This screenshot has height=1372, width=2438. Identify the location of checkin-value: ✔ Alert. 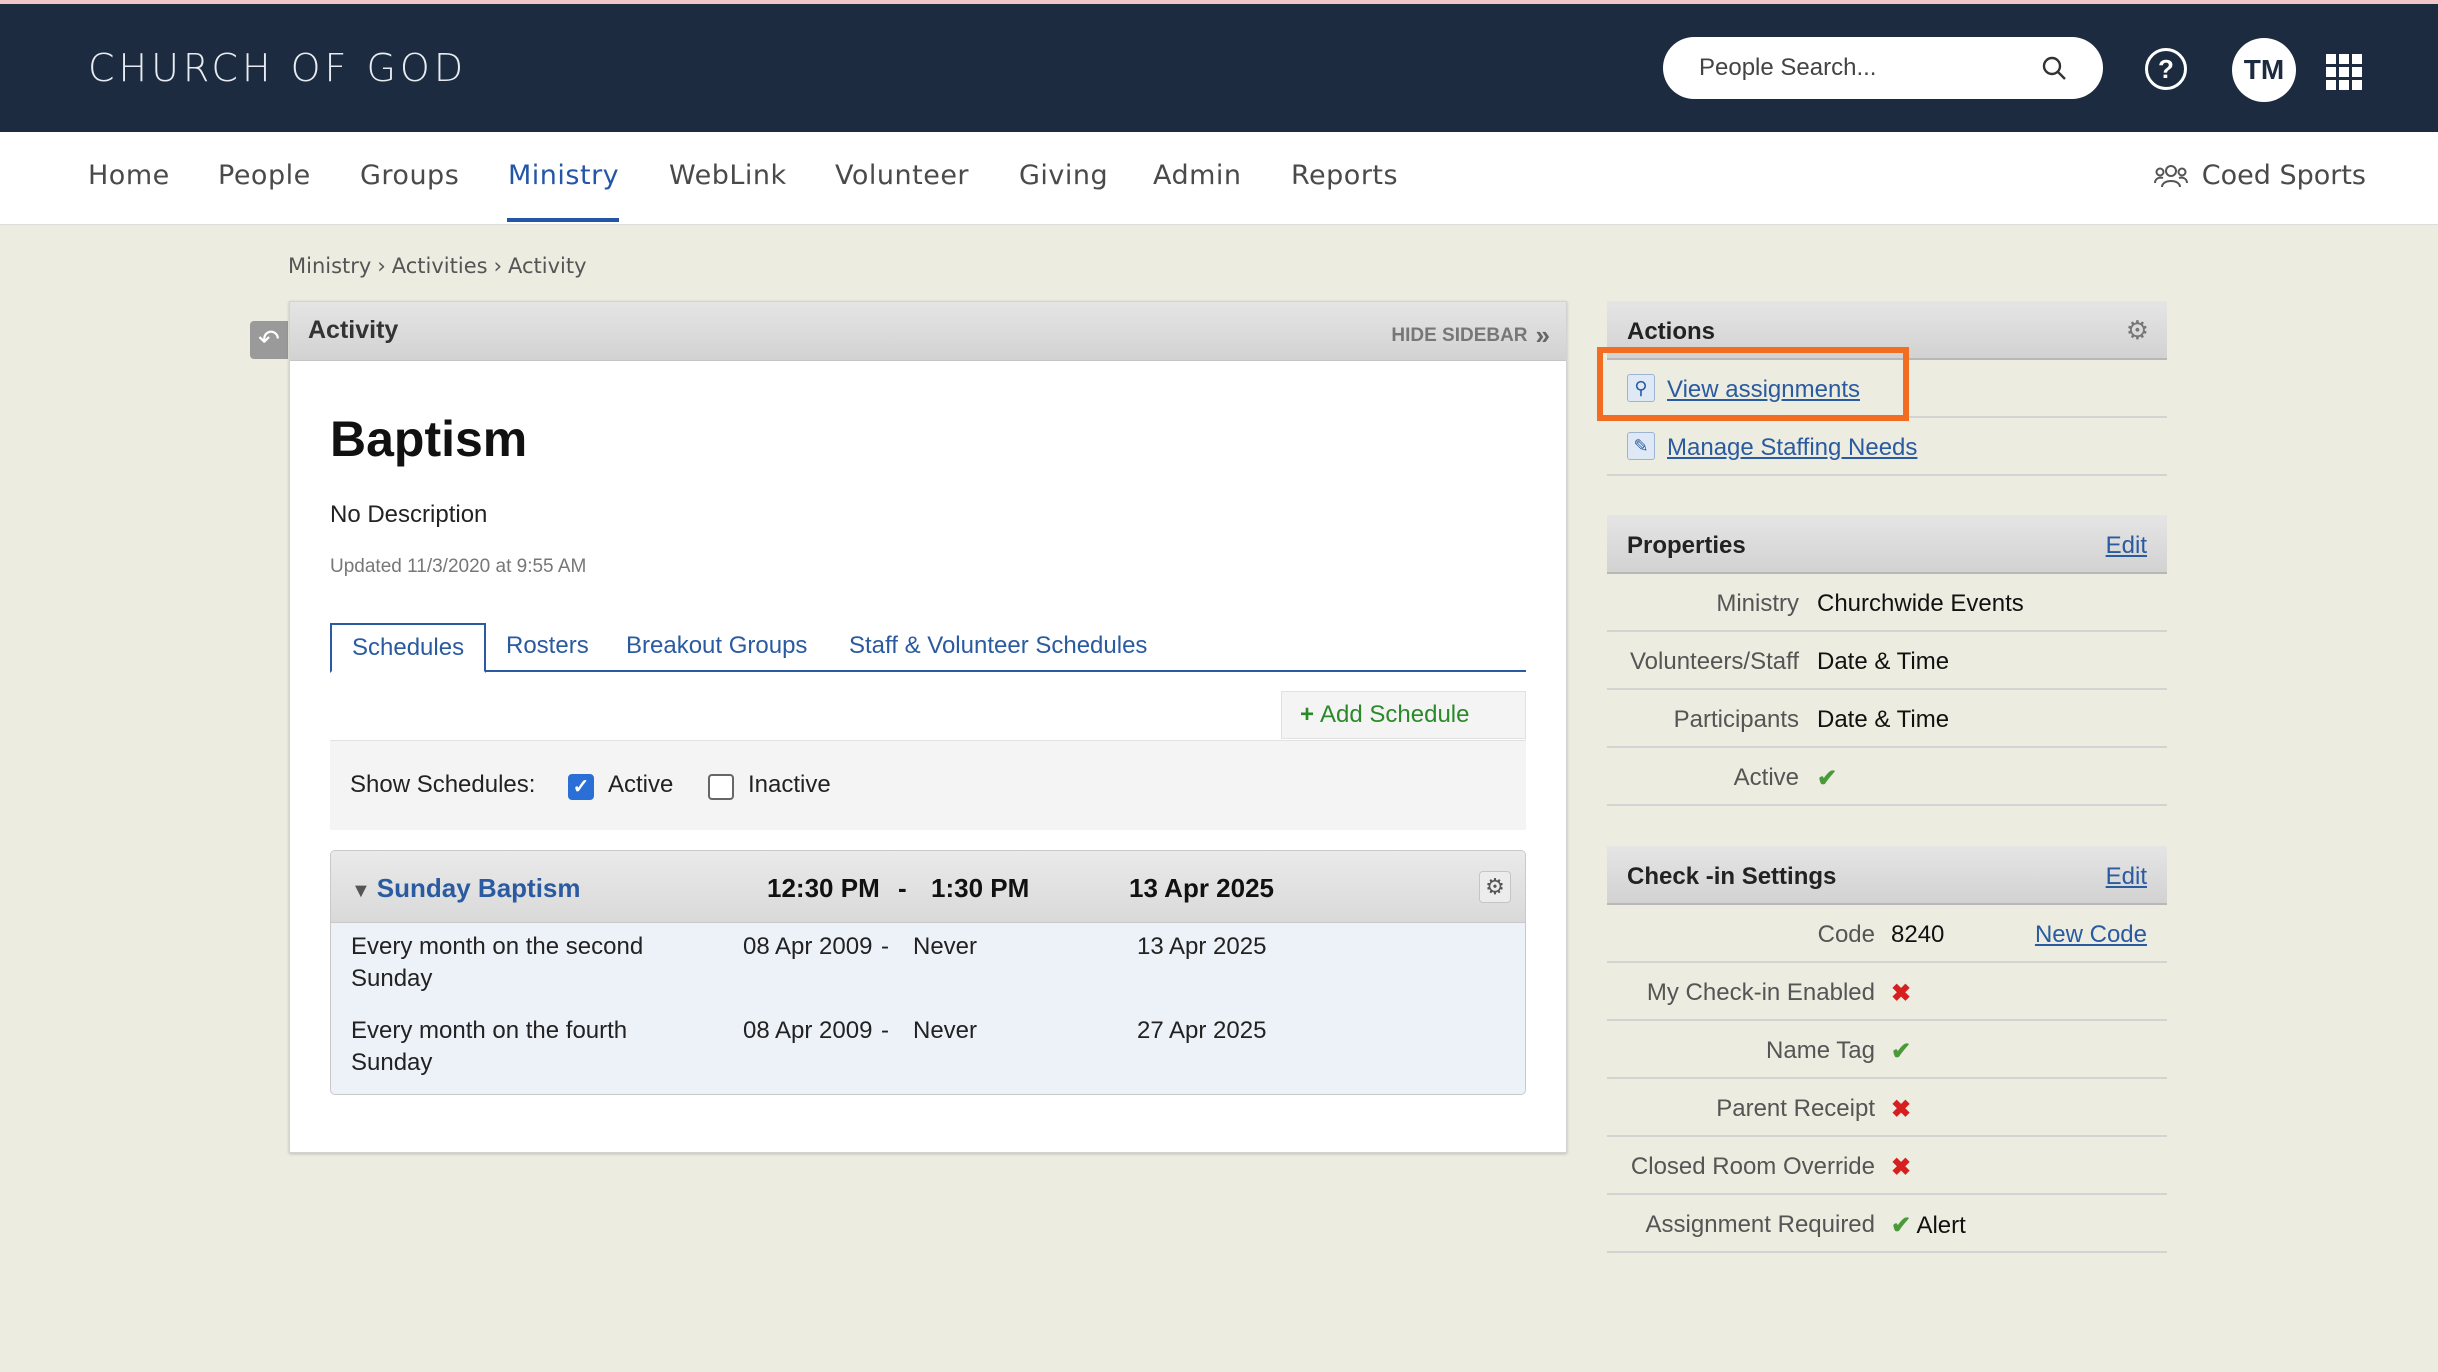
(1928, 1225).